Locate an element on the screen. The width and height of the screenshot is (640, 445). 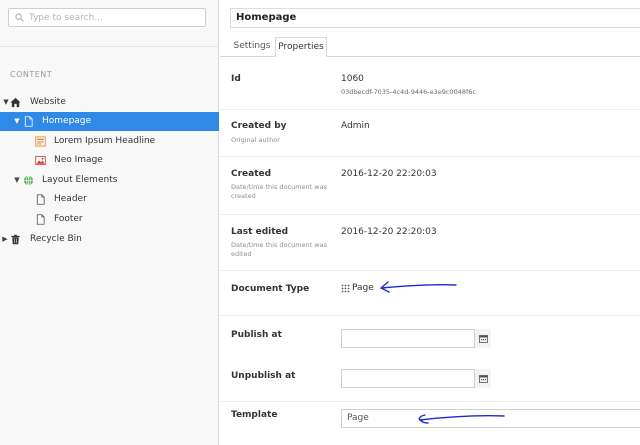
editor-tabs: Settings Properties is located at coordinates (430, 46).